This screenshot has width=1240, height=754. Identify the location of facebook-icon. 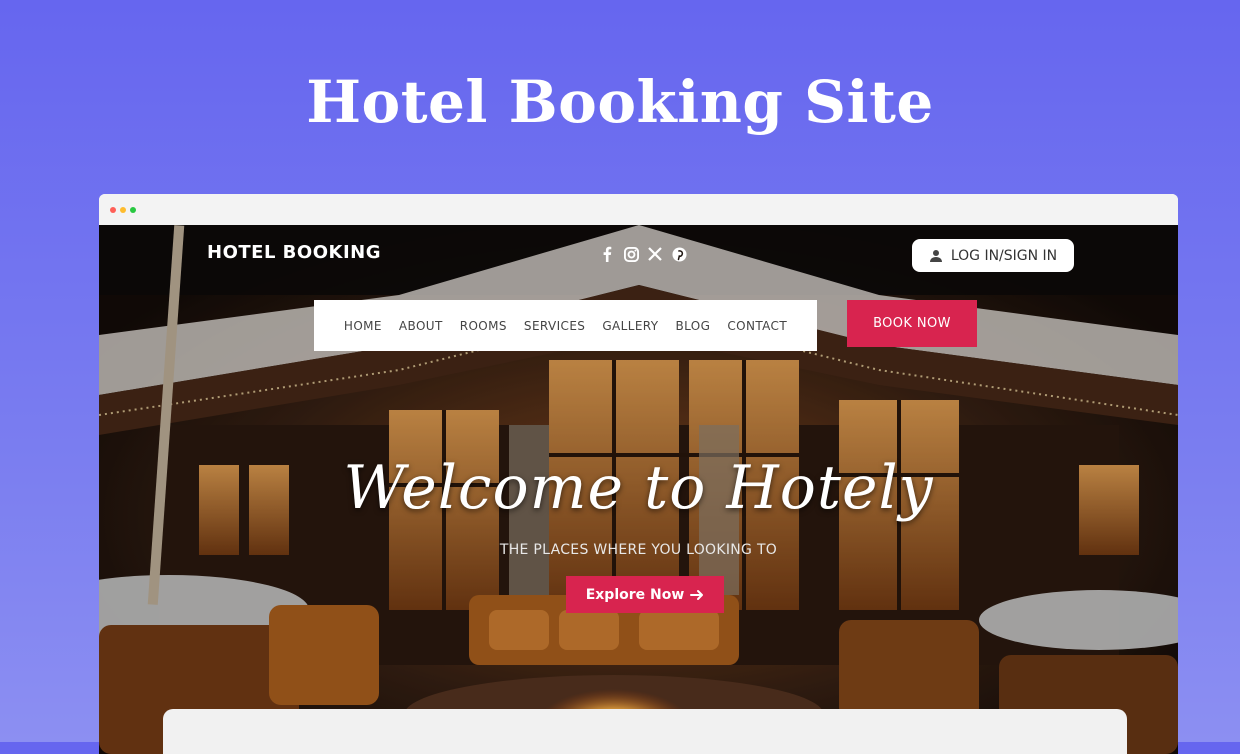
(607, 254).